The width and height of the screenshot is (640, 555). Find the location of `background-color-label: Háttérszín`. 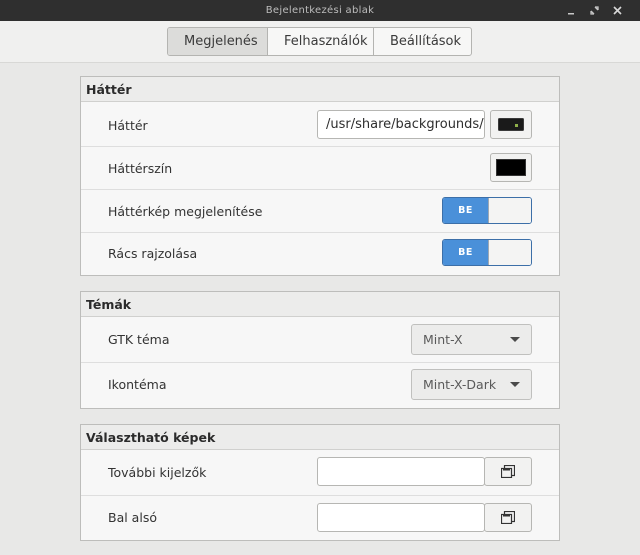

background-color-label: Háttérszín is located at coordinates (140, 168).